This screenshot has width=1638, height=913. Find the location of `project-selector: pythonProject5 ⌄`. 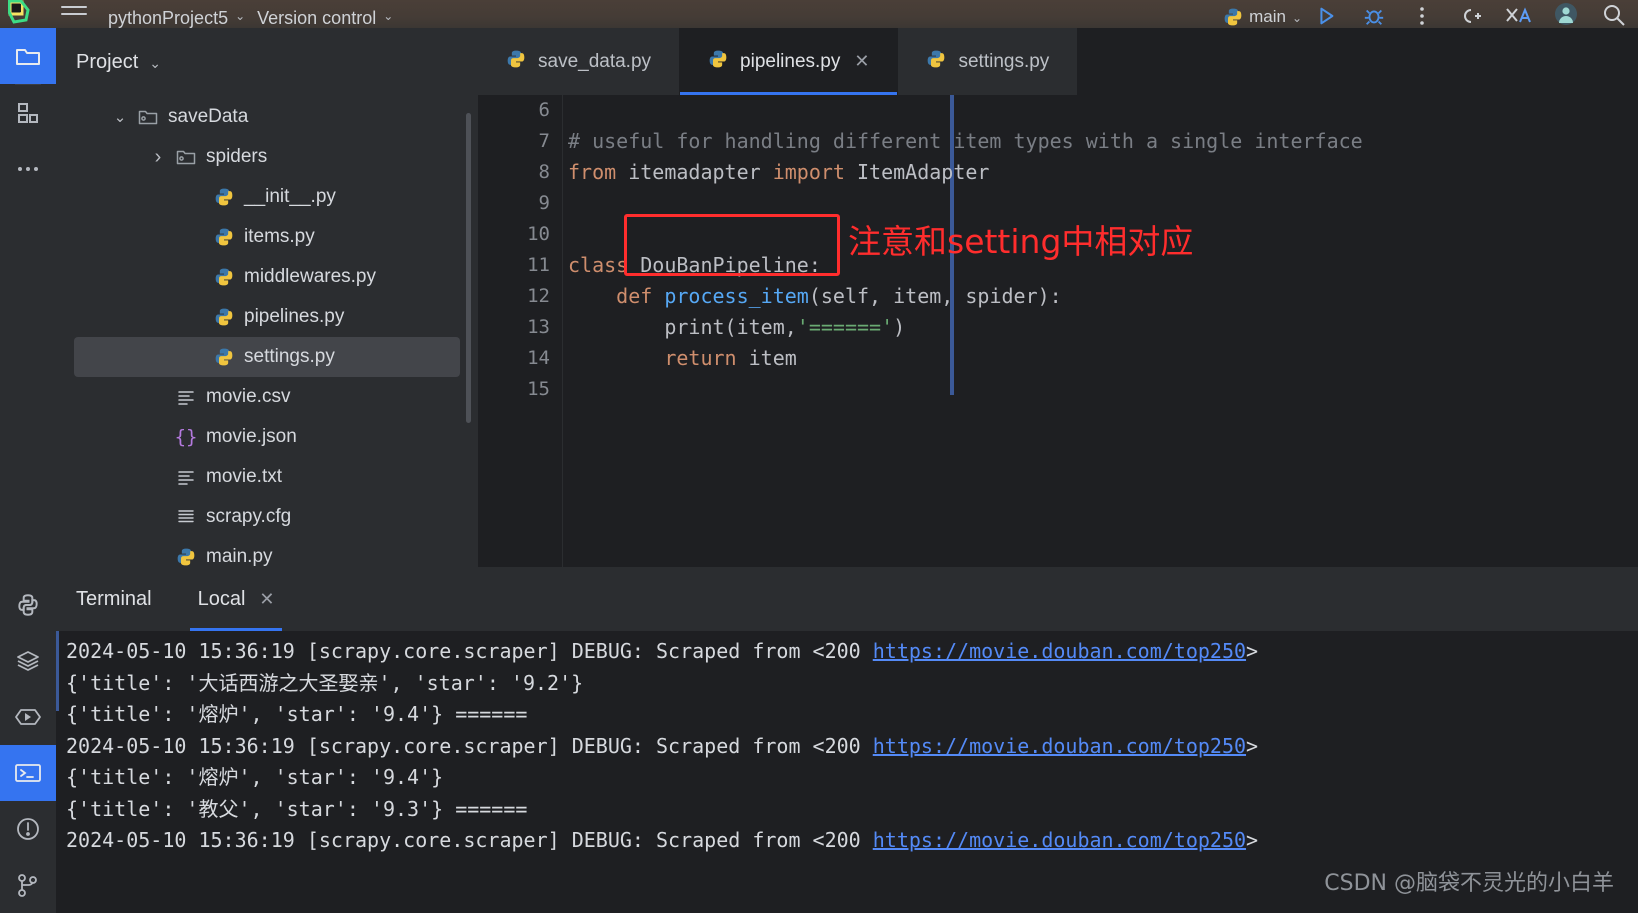

project-selector: pythonProject5 ⌄ is located at coordinates (176, 18).